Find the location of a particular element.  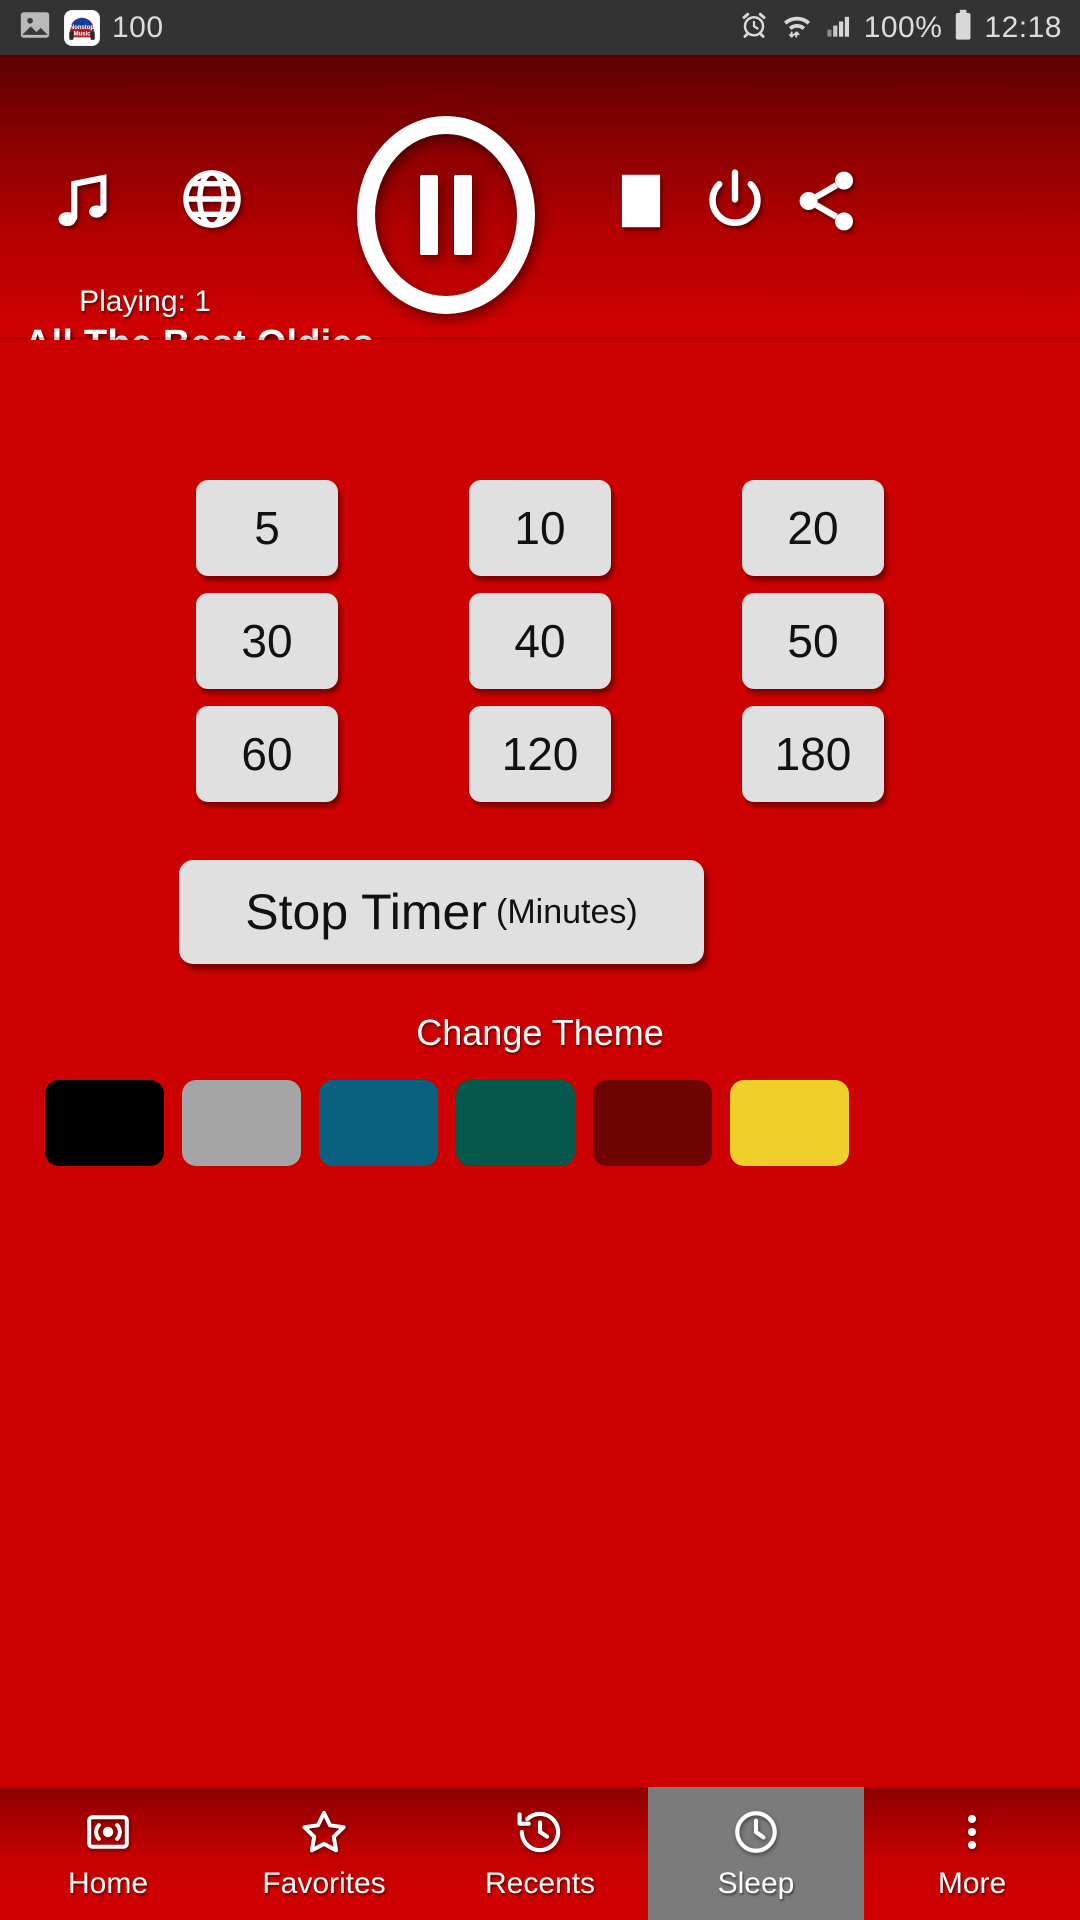

nav-item-favorites: Favorites is located at coordinates (324, 1853).